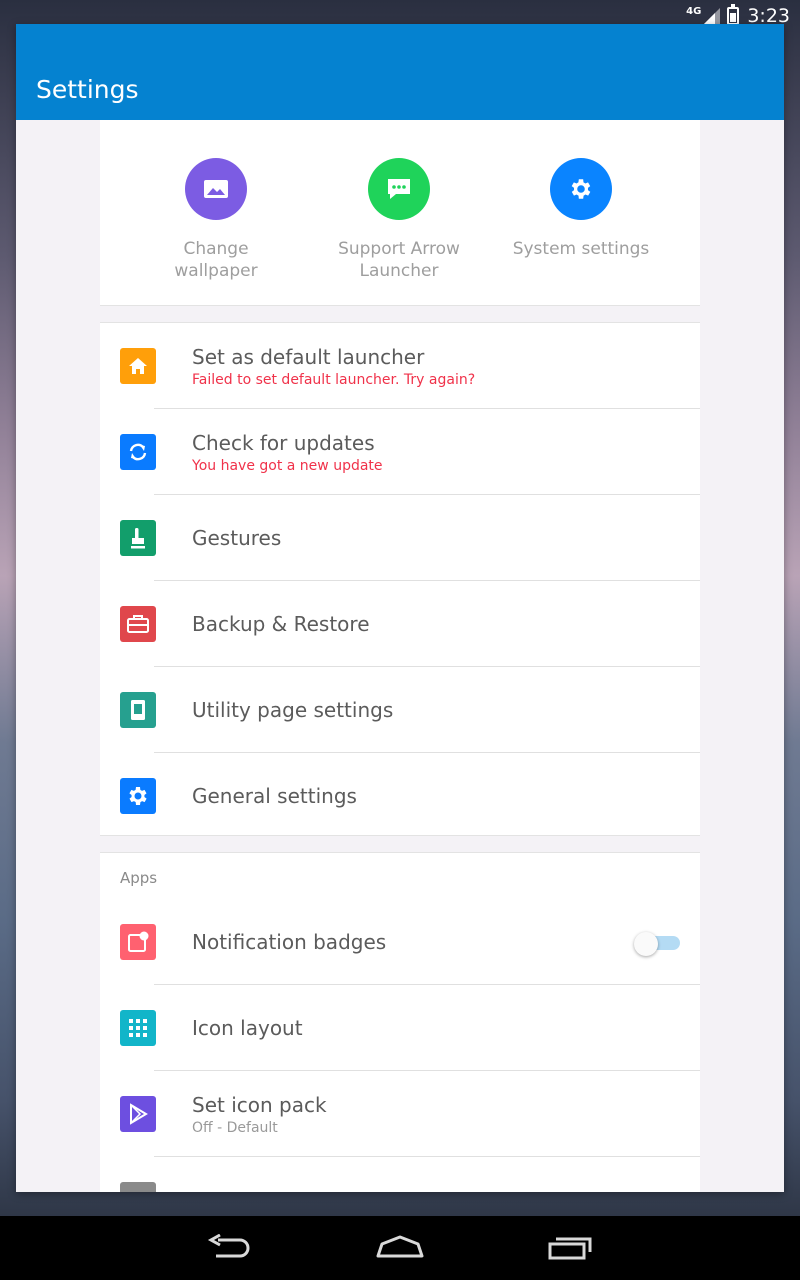  Describe the element at coordinates (287, 465) in the screenshot. I see `setting-subtitle: You have got a new update` at that location.